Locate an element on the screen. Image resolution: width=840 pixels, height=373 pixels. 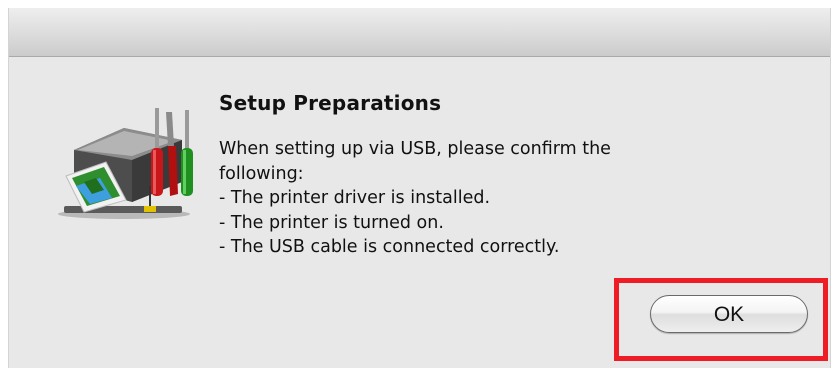
message-line: - The printer driver is installed. is located at coordinates (355, 198).